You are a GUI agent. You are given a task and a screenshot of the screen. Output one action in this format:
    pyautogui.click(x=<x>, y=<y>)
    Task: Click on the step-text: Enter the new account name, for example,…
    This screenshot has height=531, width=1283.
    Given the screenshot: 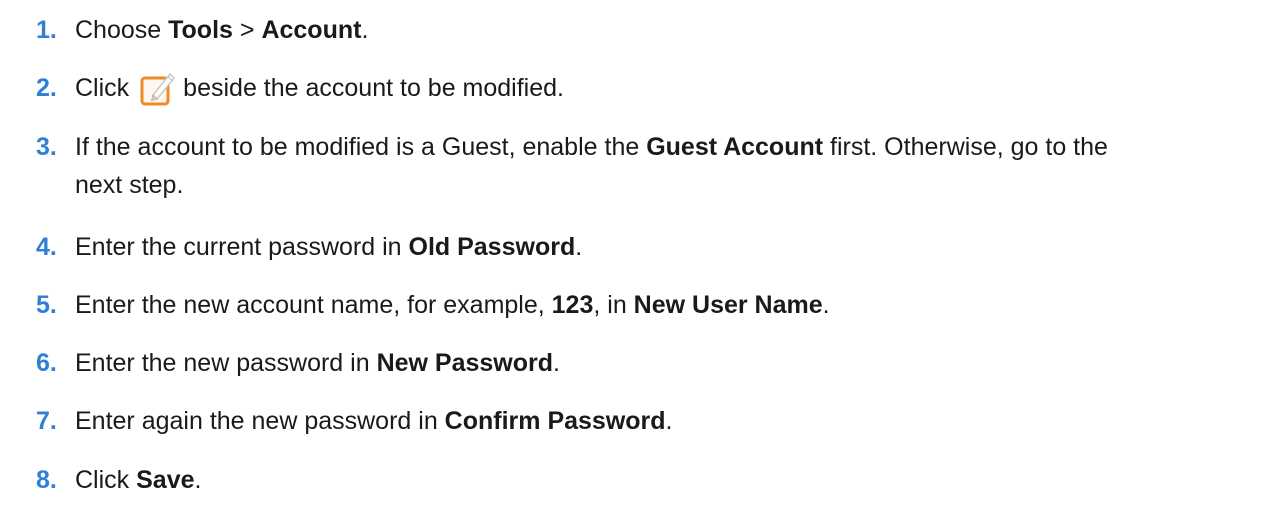 What is the action you would take?
    pyautogui.click(x=452, y=305)
    